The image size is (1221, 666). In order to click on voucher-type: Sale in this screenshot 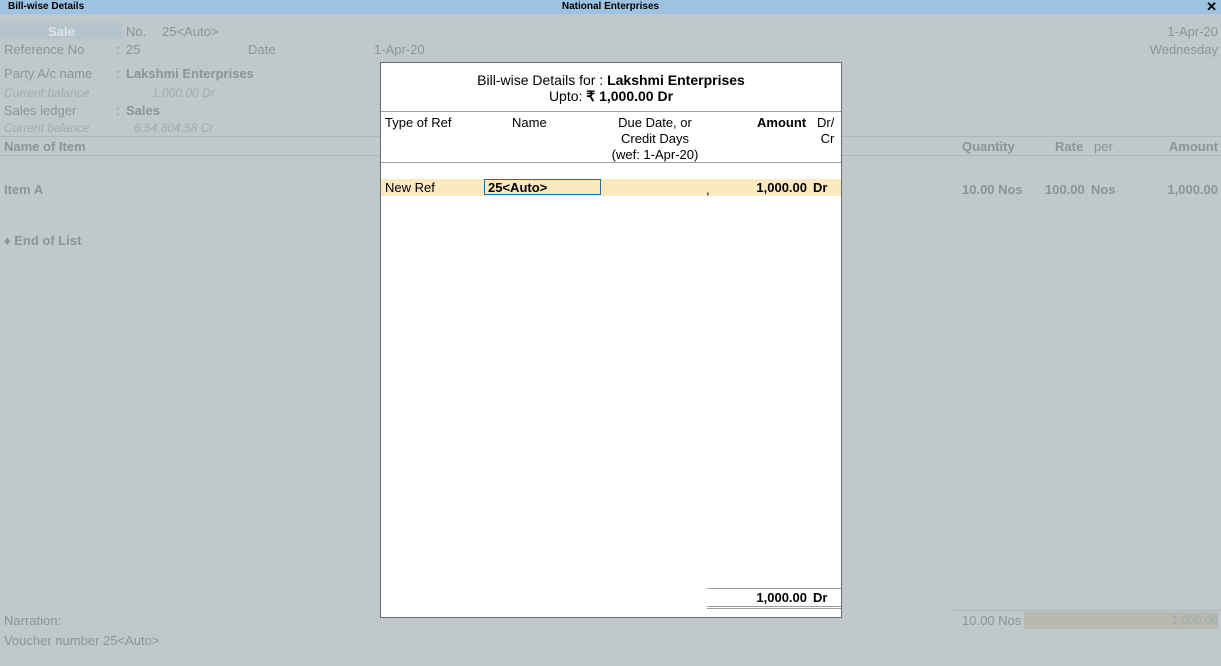, I will do `click(61, 31)`.